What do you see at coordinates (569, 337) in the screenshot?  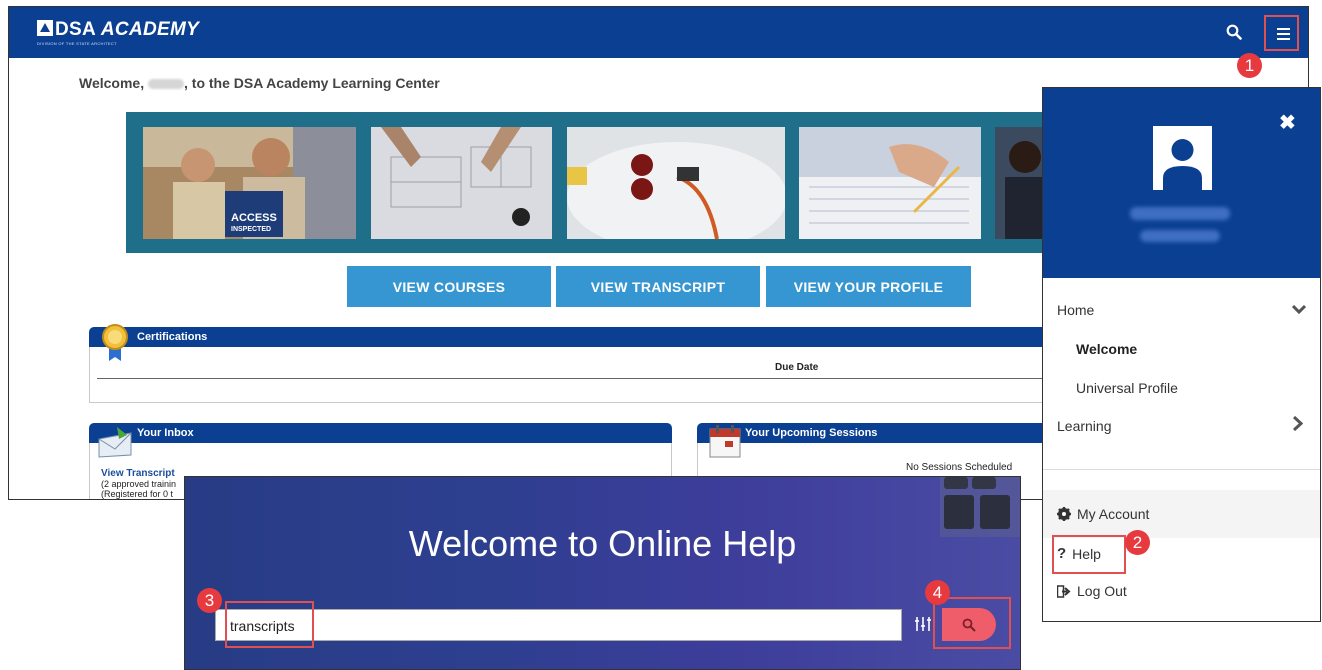 I see `certifications-header: Certifications` at bounding box center [569, 337].